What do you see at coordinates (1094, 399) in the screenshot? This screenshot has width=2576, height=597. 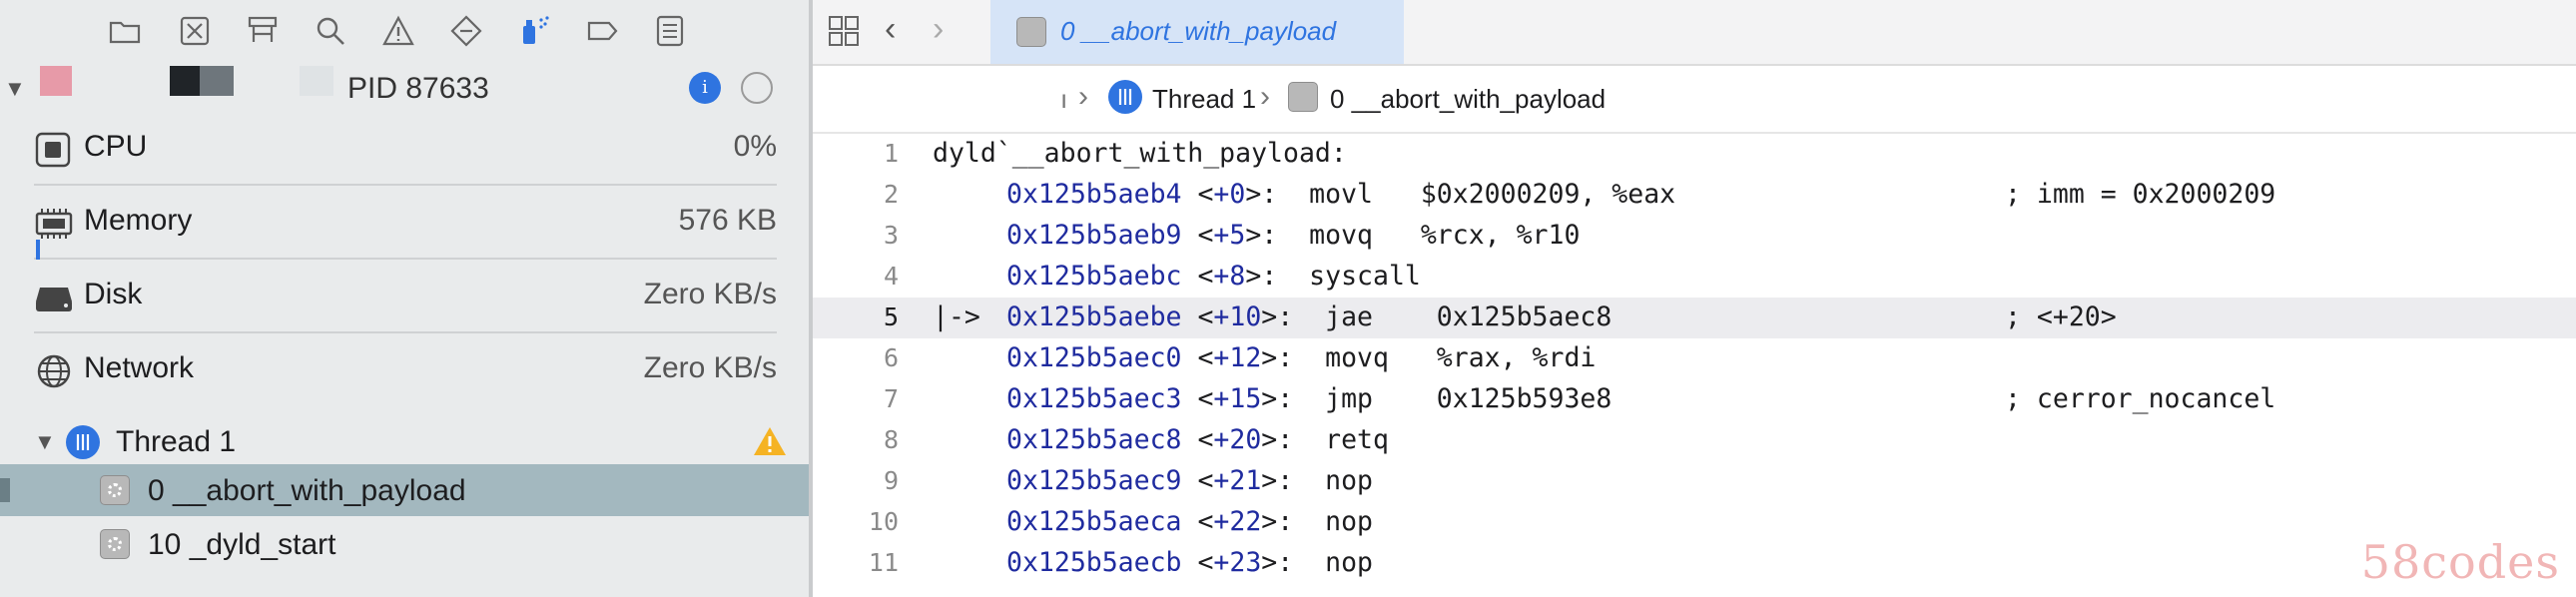 I see `address: 0x125b5aec3` at bounding box center [1094, 399].